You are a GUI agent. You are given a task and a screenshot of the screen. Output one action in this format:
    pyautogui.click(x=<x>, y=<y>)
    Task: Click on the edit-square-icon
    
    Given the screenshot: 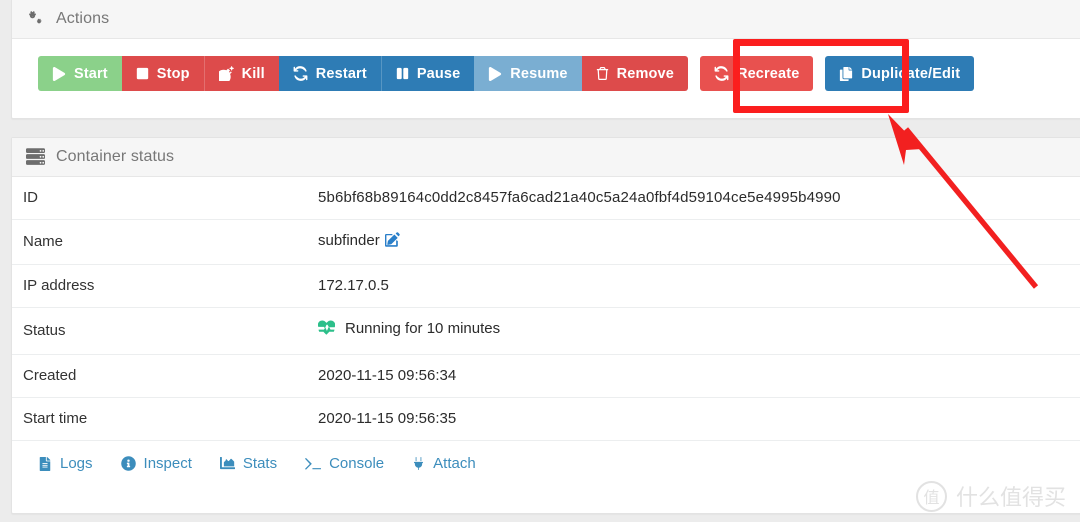 What is the action you would take?
    pyautogui.click(x=392, y=241)
    